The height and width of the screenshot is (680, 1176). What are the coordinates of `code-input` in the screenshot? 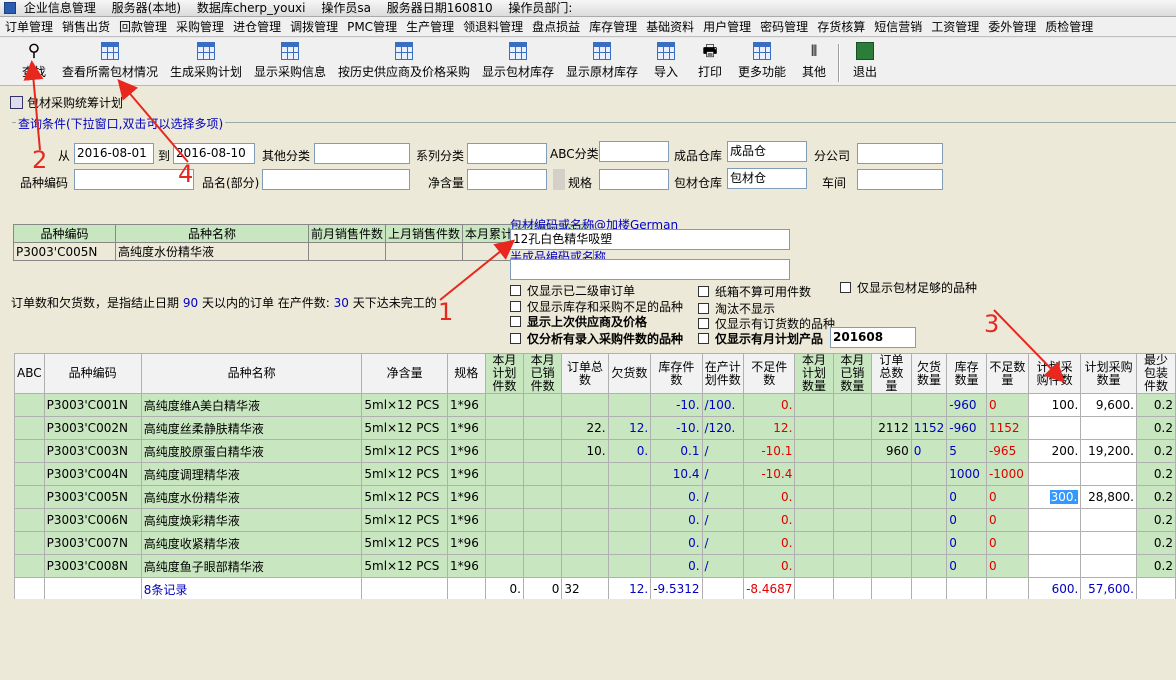 It's located at (134, 179).